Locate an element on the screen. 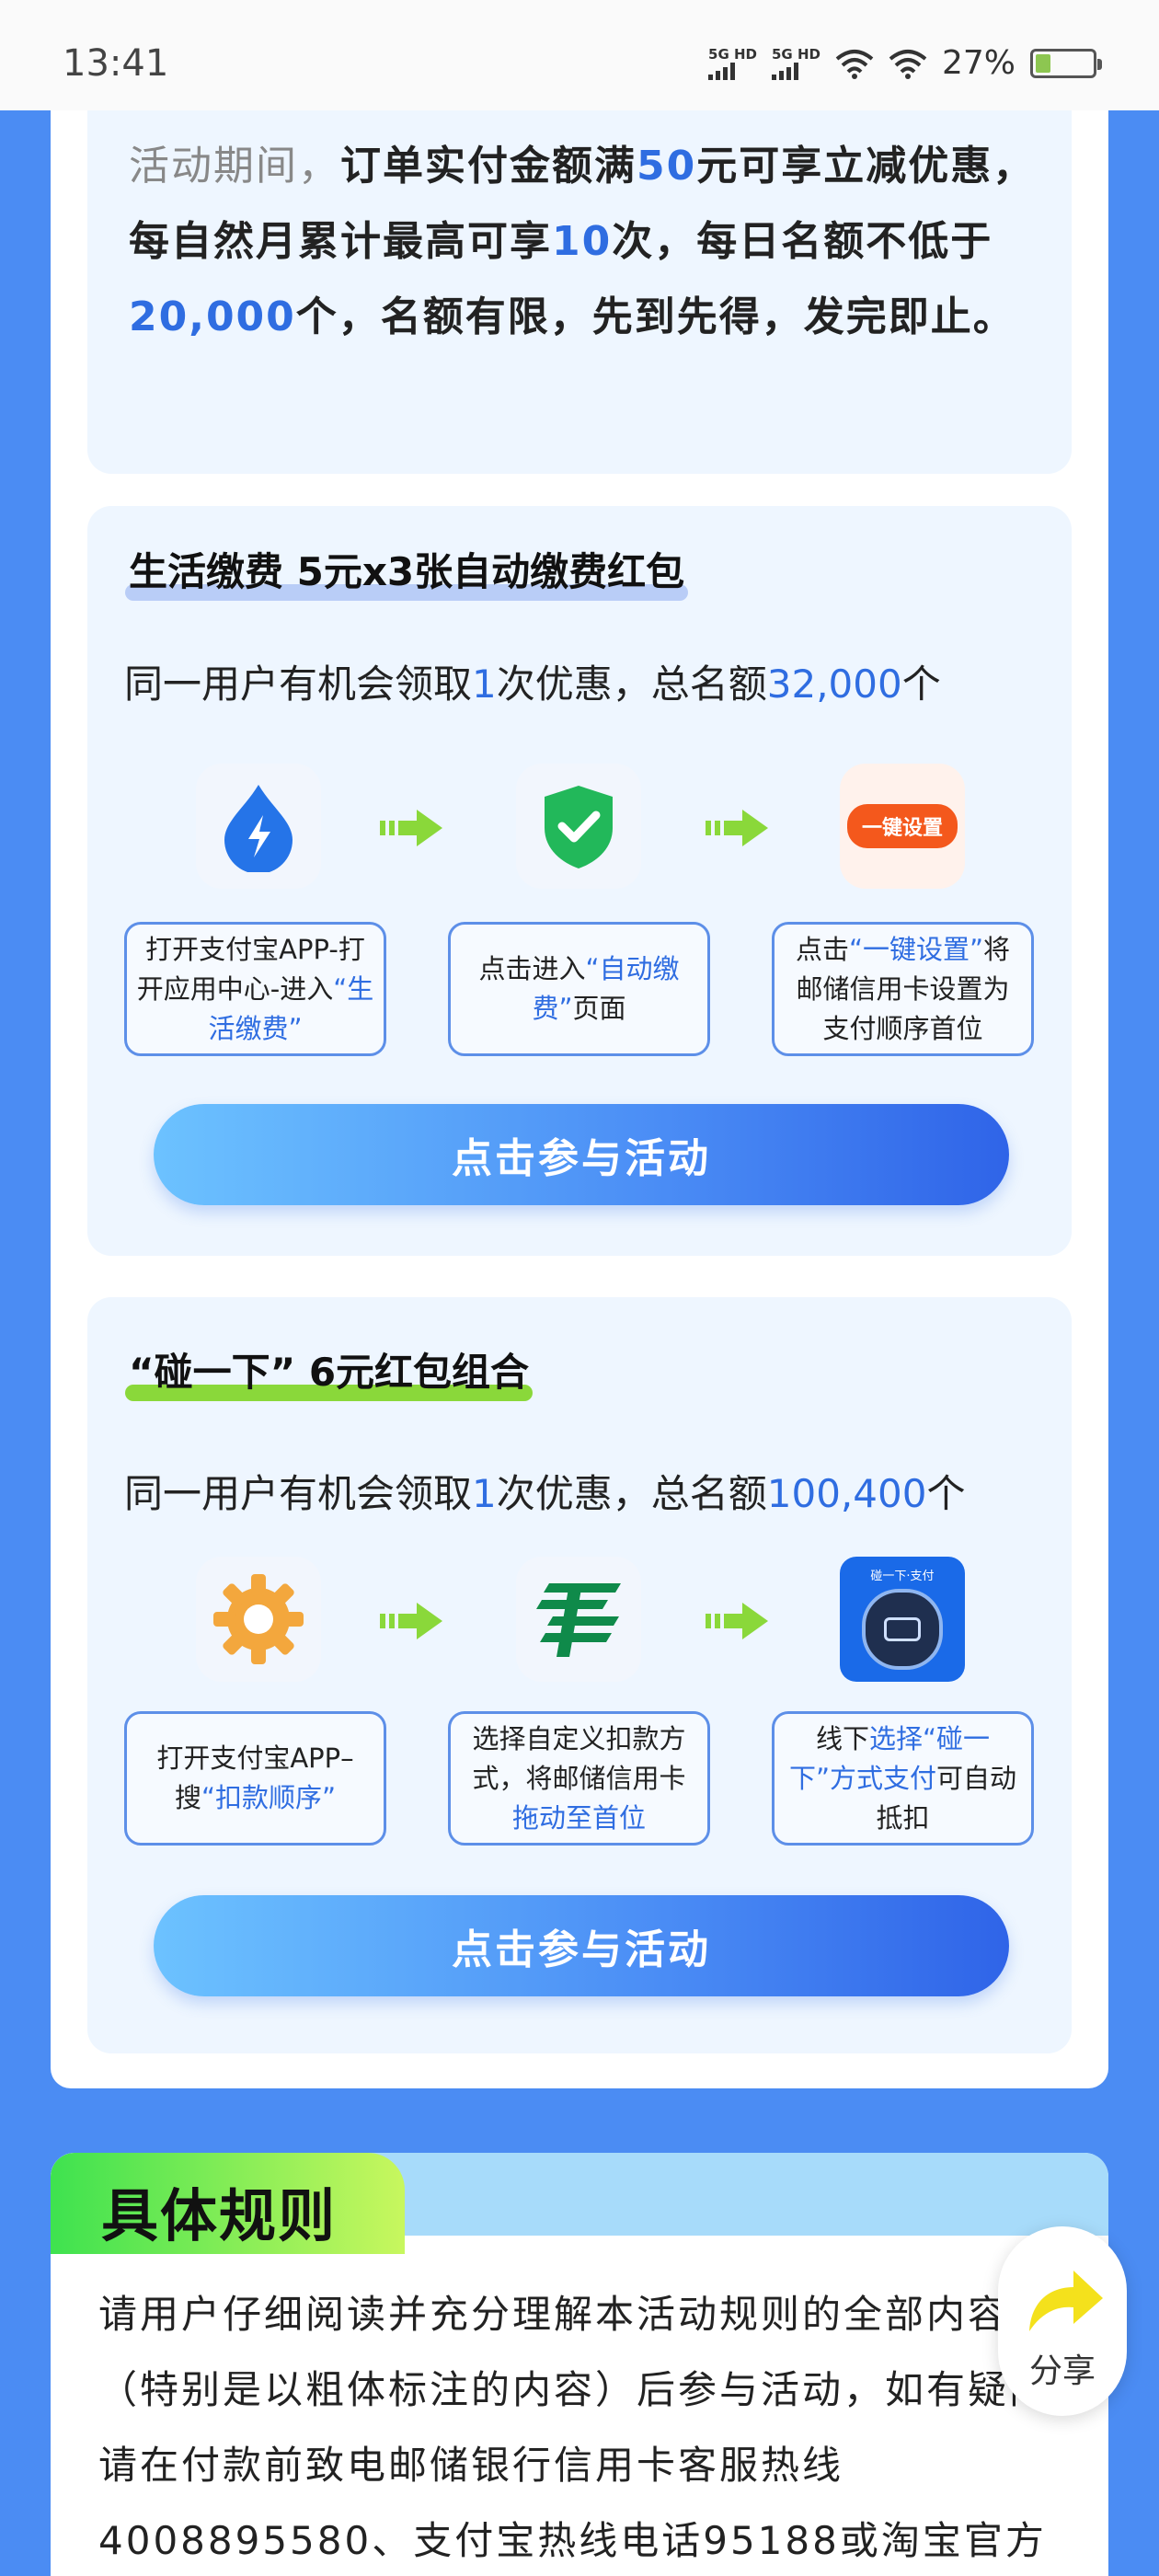 This screenshot has height=2576, width=1159. step-text: 线下 is located at coordinates (842, 1738).